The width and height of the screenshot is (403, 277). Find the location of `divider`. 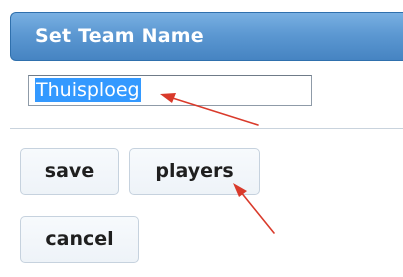

divider is located at coordinates (206, 128).